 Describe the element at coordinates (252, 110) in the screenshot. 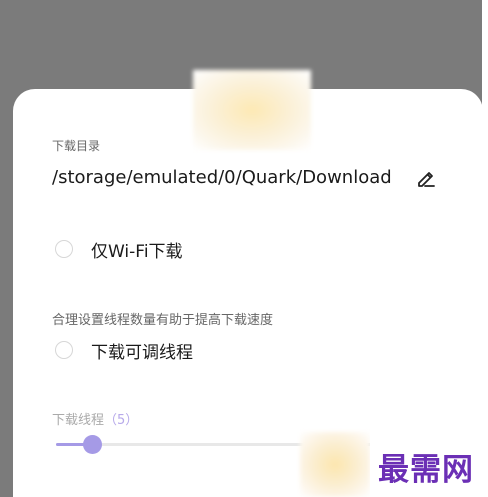

I see `blurred-region` at that location.